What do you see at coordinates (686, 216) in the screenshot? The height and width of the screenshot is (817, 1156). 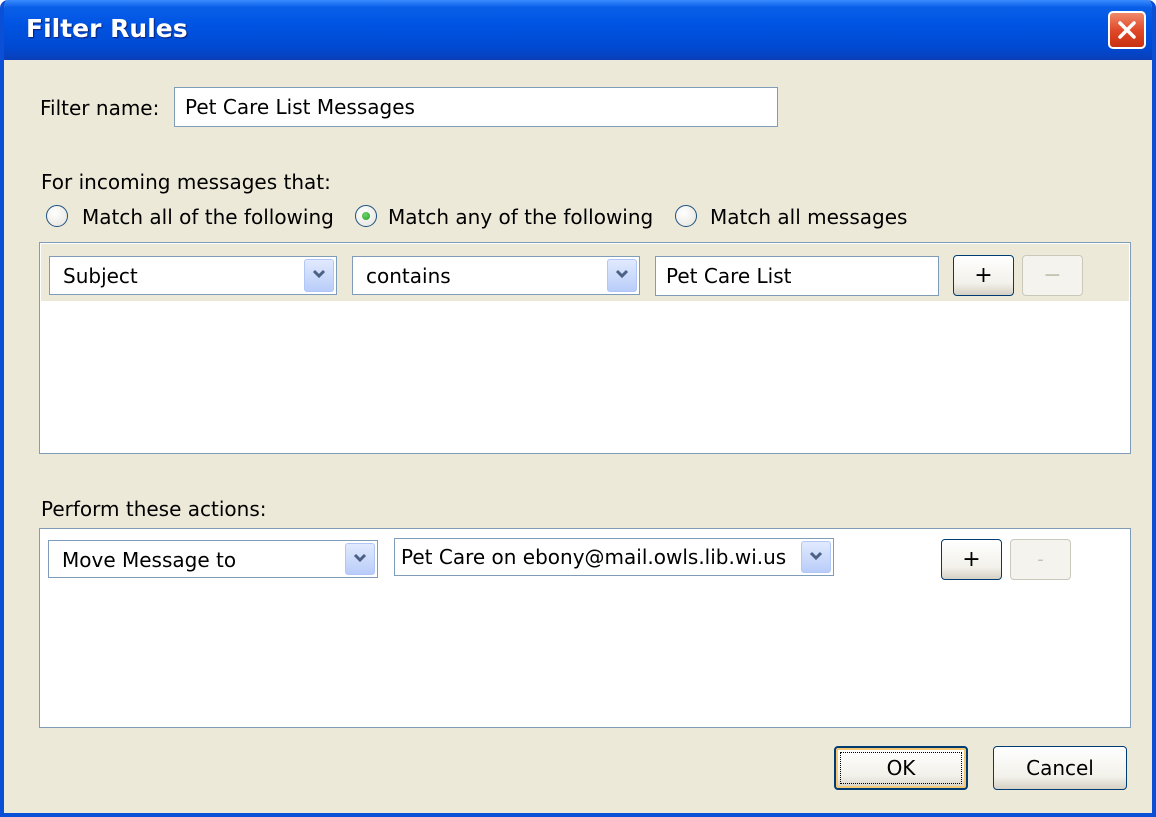 I see `radio-match-messages` at bounding box center [686, 216].